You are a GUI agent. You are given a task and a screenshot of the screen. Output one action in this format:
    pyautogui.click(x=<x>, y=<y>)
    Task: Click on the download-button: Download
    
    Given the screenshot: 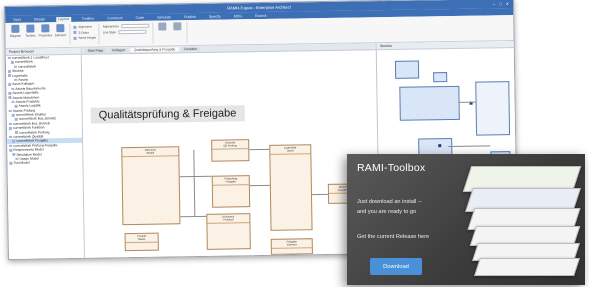 What is the action you would take?
    pyautogui.click(x=396, y=266)
    